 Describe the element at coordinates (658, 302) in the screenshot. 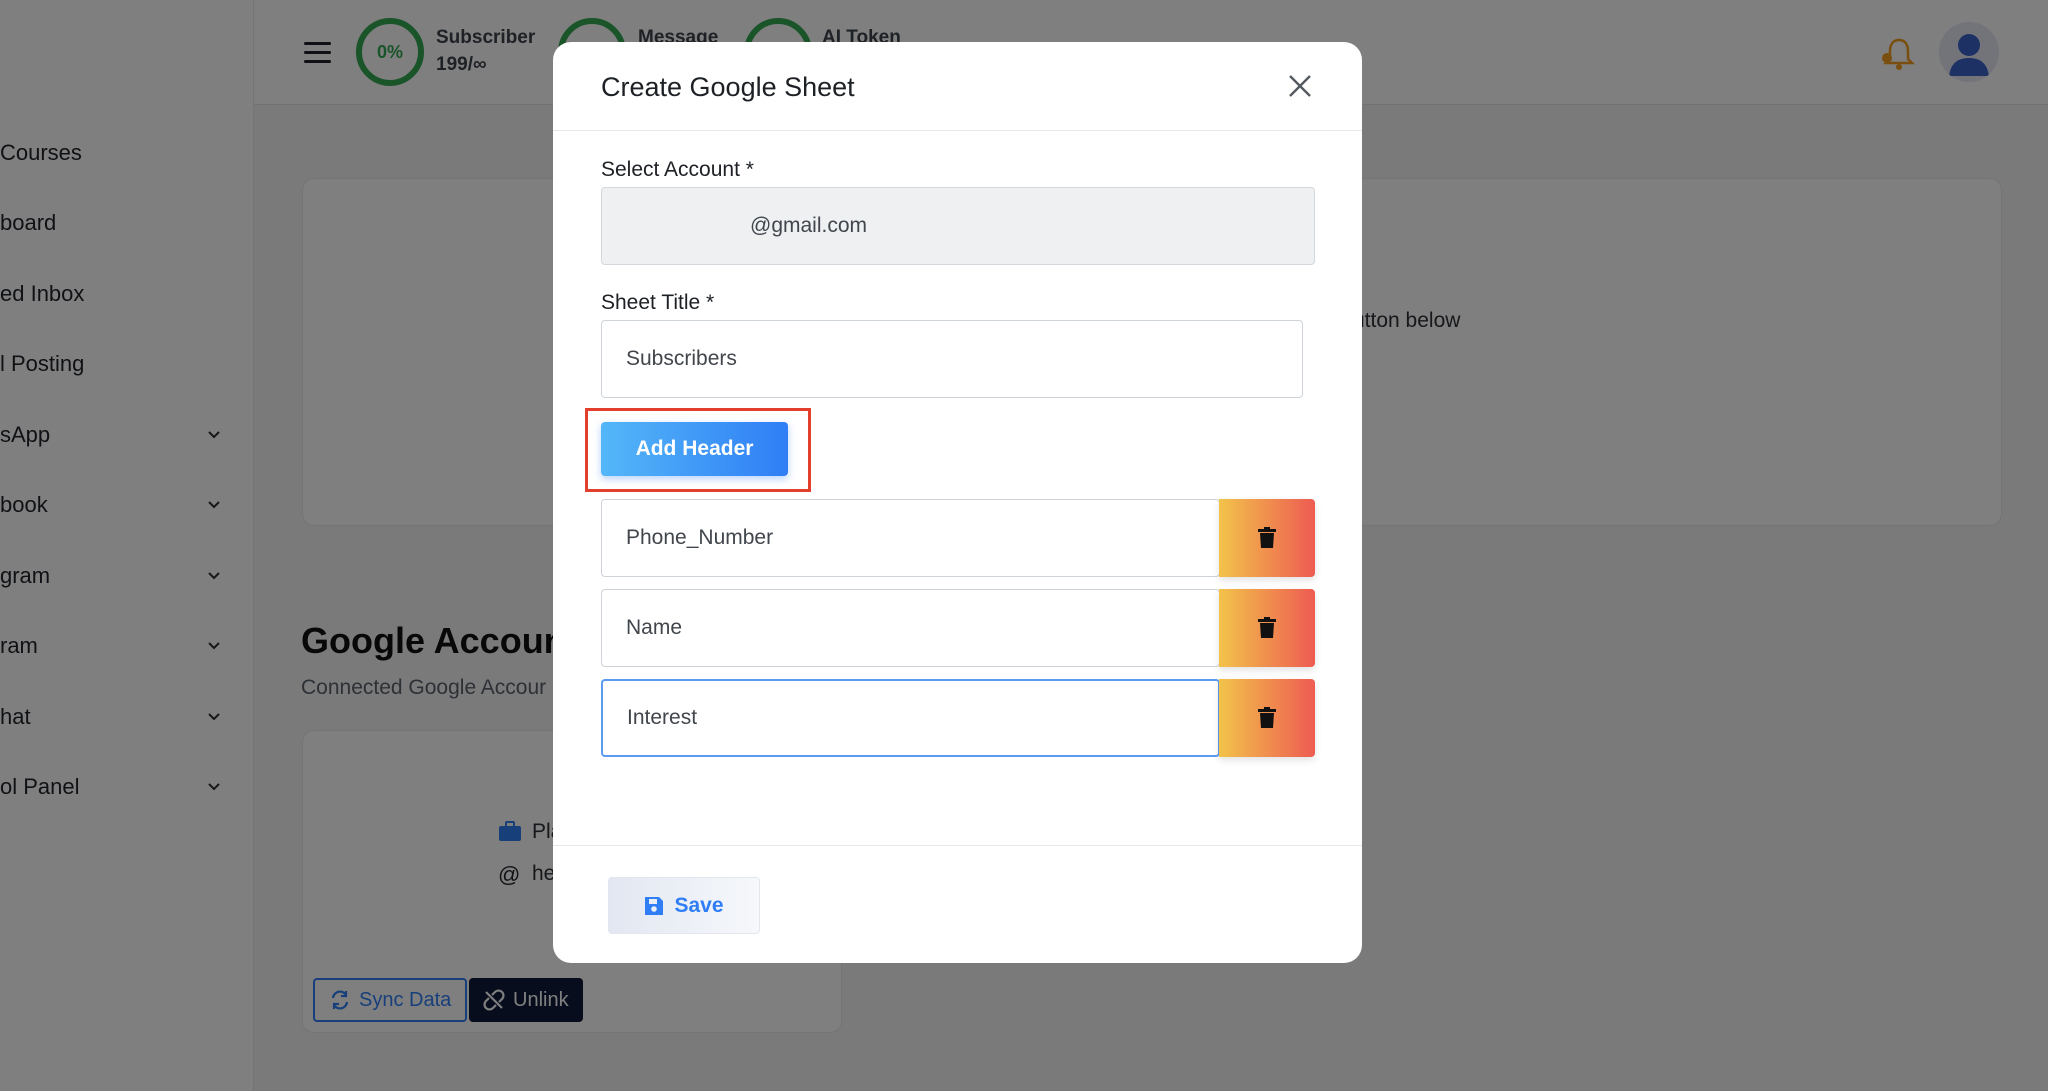

I see `sheet-title-label: Sheet Title *` at that location.